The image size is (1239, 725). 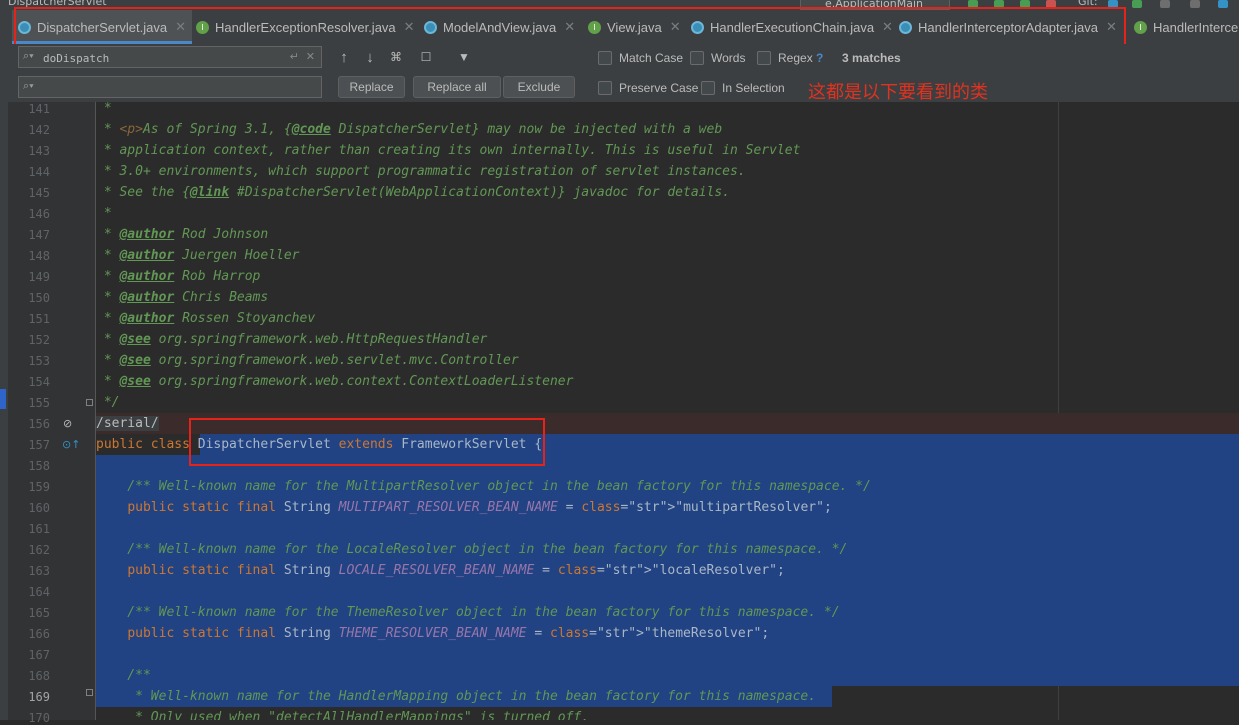 I want to click on code-line: /**, so click(x=667, y=675).